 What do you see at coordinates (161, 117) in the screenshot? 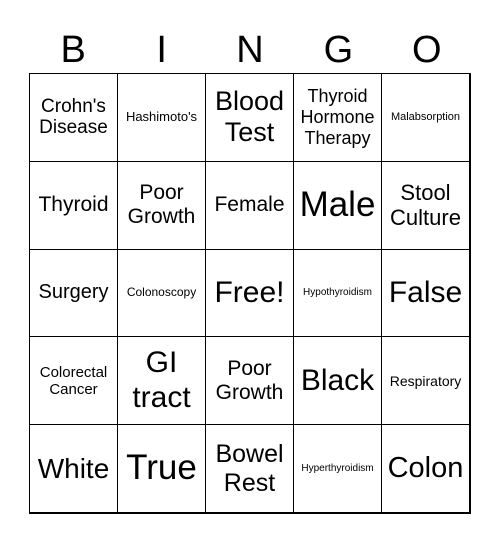
I see `bingo-cell: Hashimoto's` at bounding box center [161, 117].